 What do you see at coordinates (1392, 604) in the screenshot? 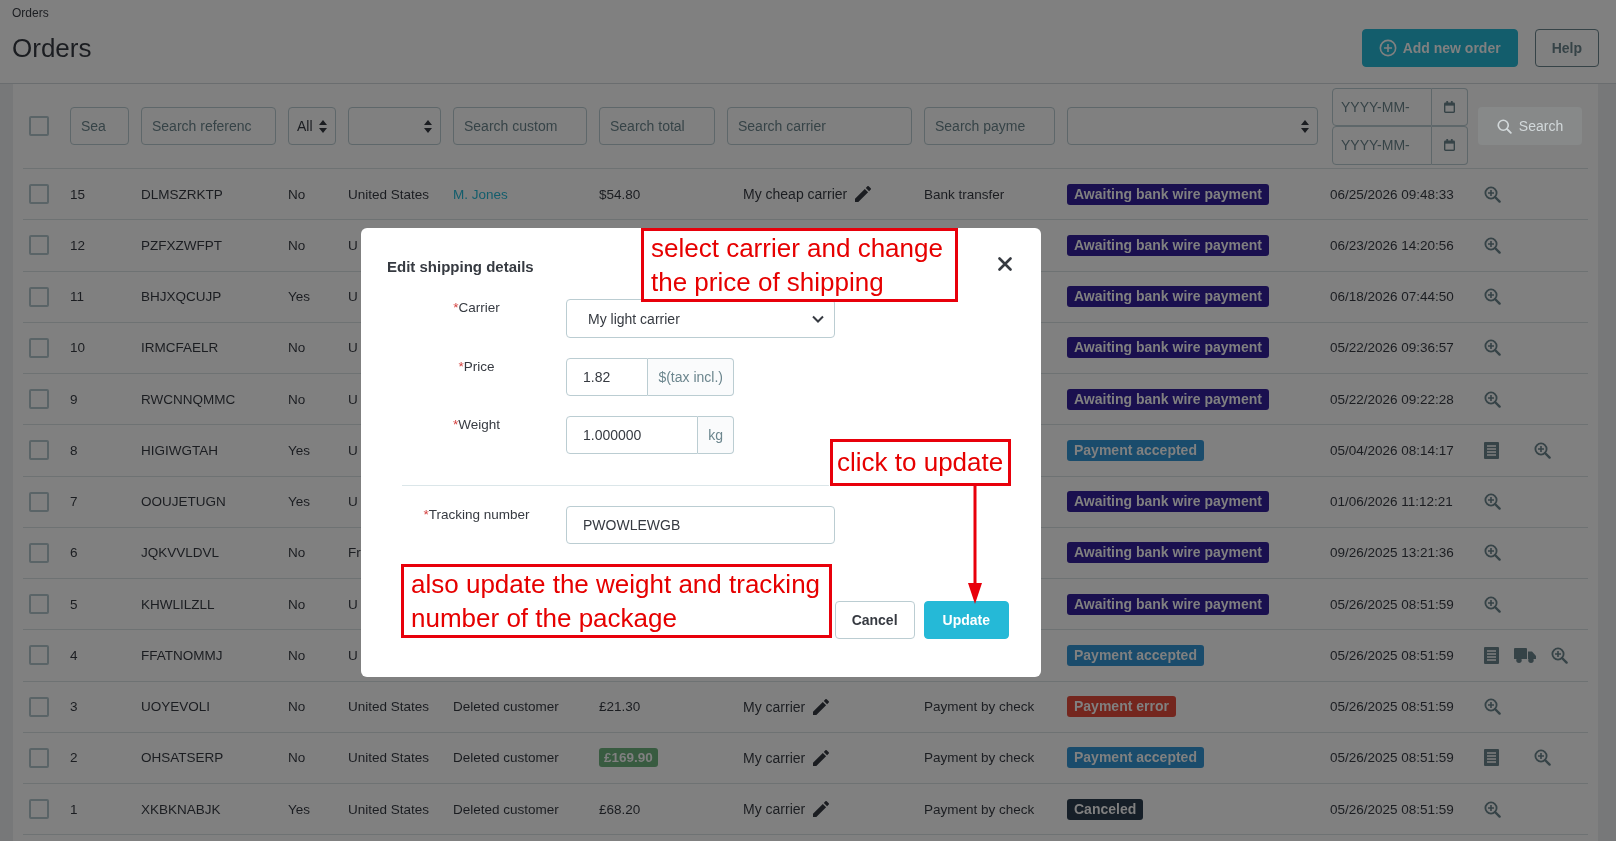
I see `order-date: 05/26/2025 08:51:59` at bounding box center [1392, 604].